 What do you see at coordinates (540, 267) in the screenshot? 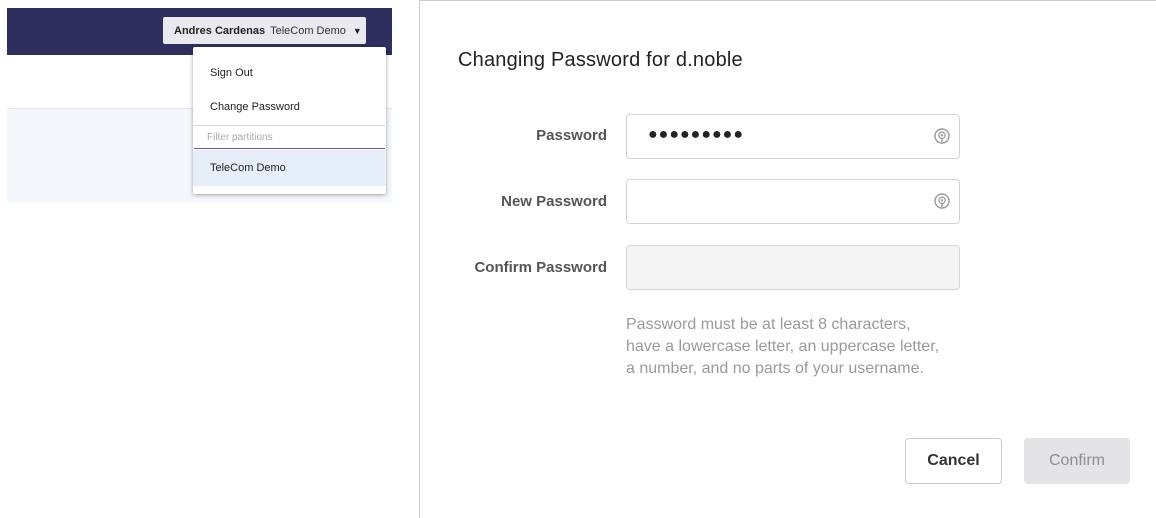
I see `confirm-password-label: Confirm Password` at bounding box center [540, 267].